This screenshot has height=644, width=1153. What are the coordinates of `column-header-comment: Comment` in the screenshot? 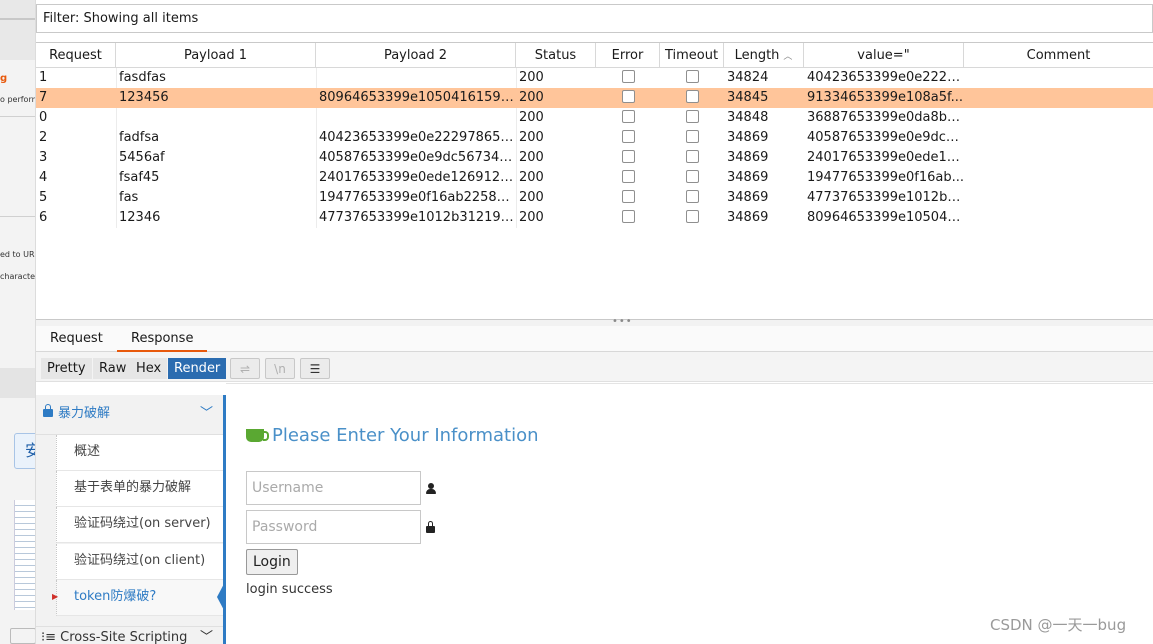 It's located at (1058, 55).